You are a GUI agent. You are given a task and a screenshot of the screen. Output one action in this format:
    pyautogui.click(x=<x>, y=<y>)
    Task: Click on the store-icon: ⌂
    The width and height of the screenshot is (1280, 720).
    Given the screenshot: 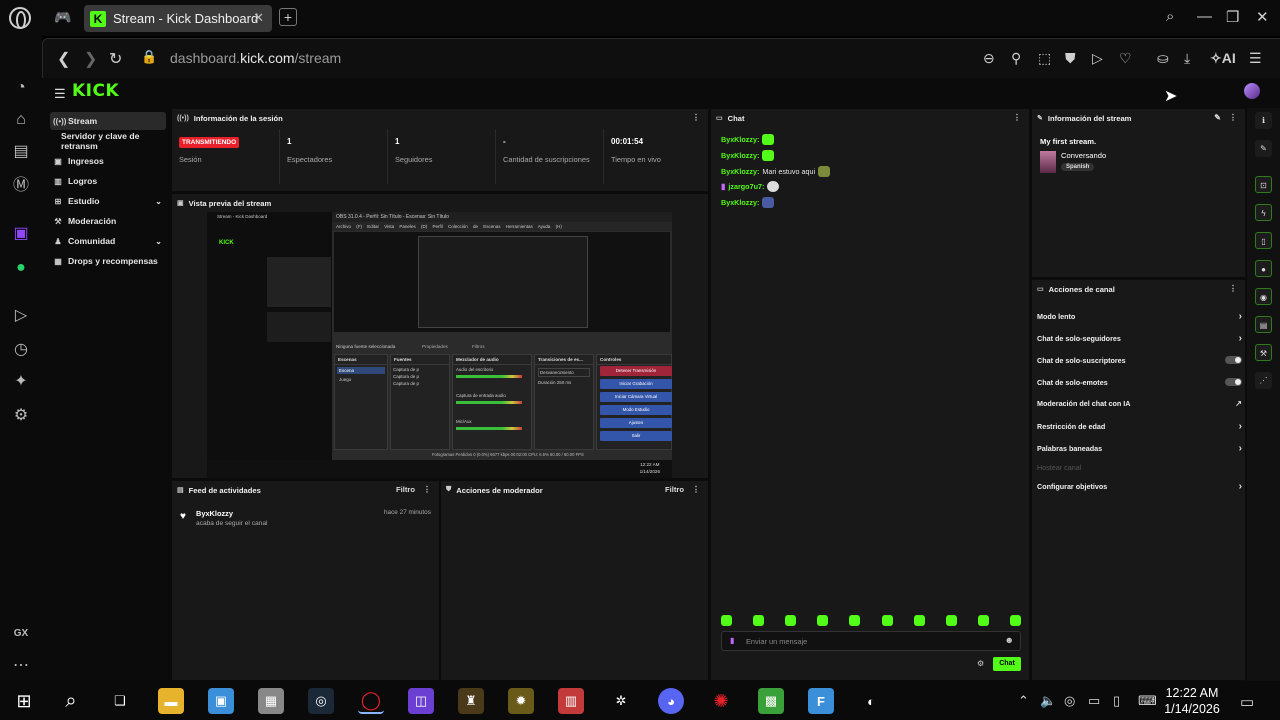 What is the action you would take?
    pyautogui.click(x=21, y=120)
    